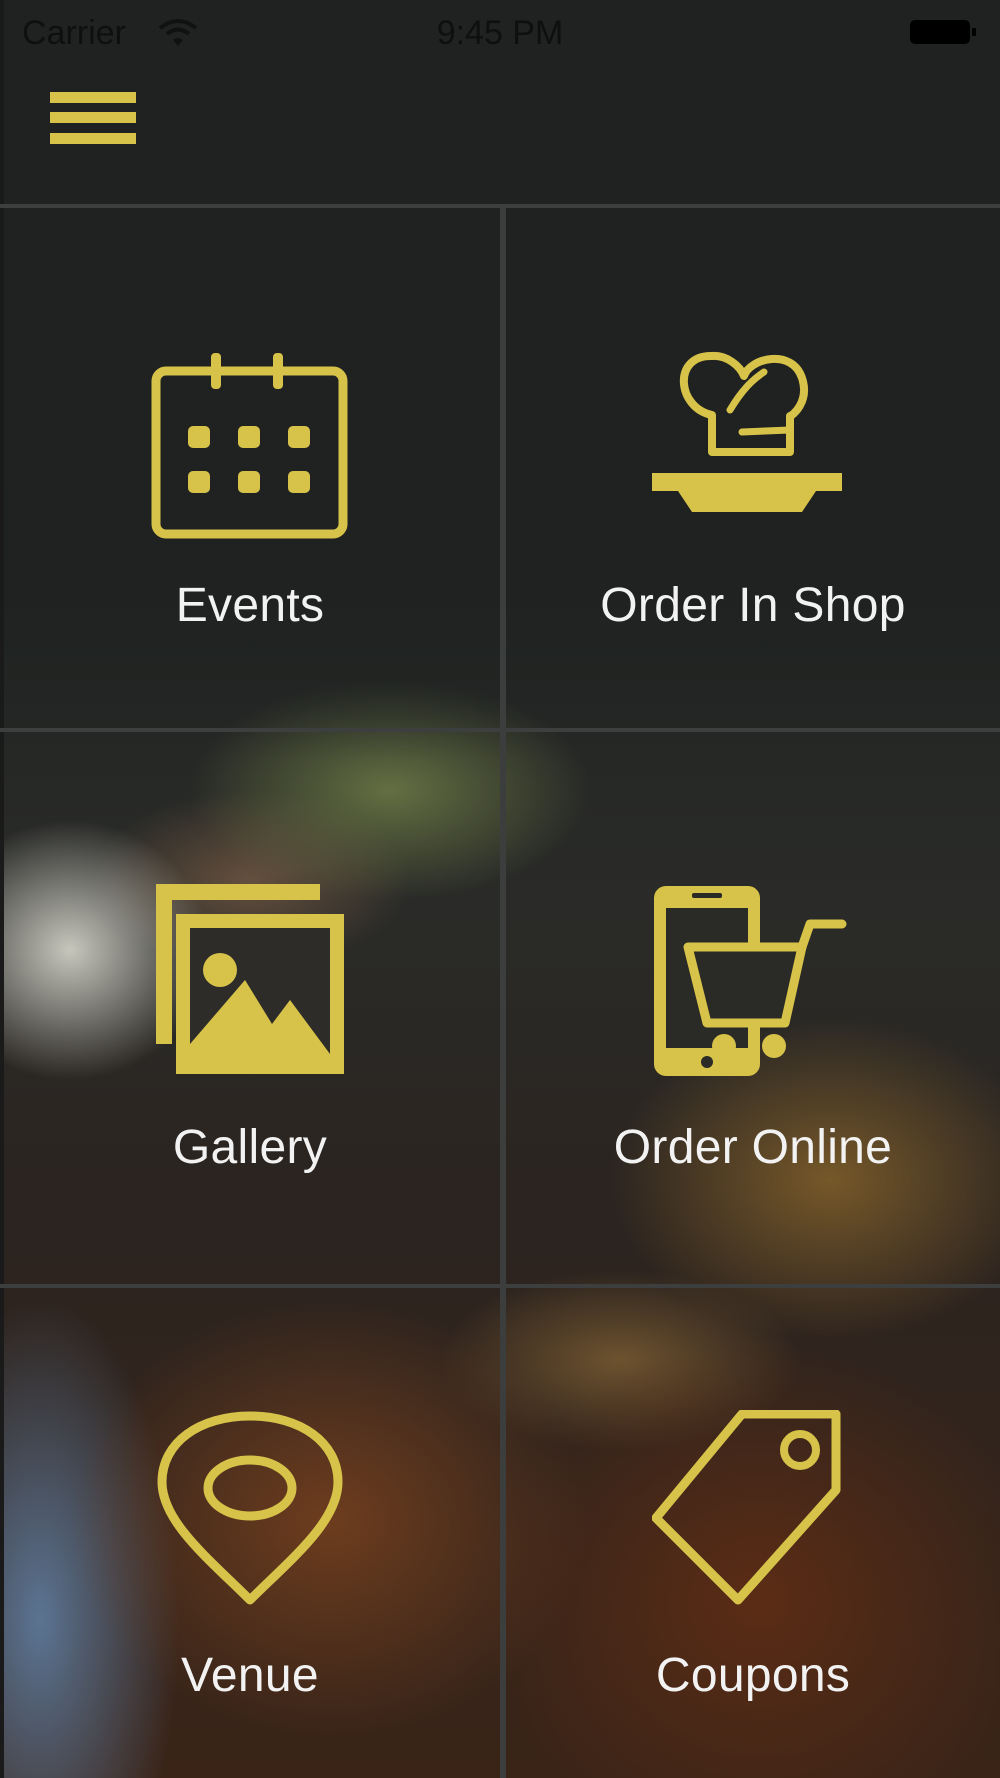 The height and width of the screenshot is (1778, 1000). I want to click on tile-label: Order Online, so click(753, 1147).